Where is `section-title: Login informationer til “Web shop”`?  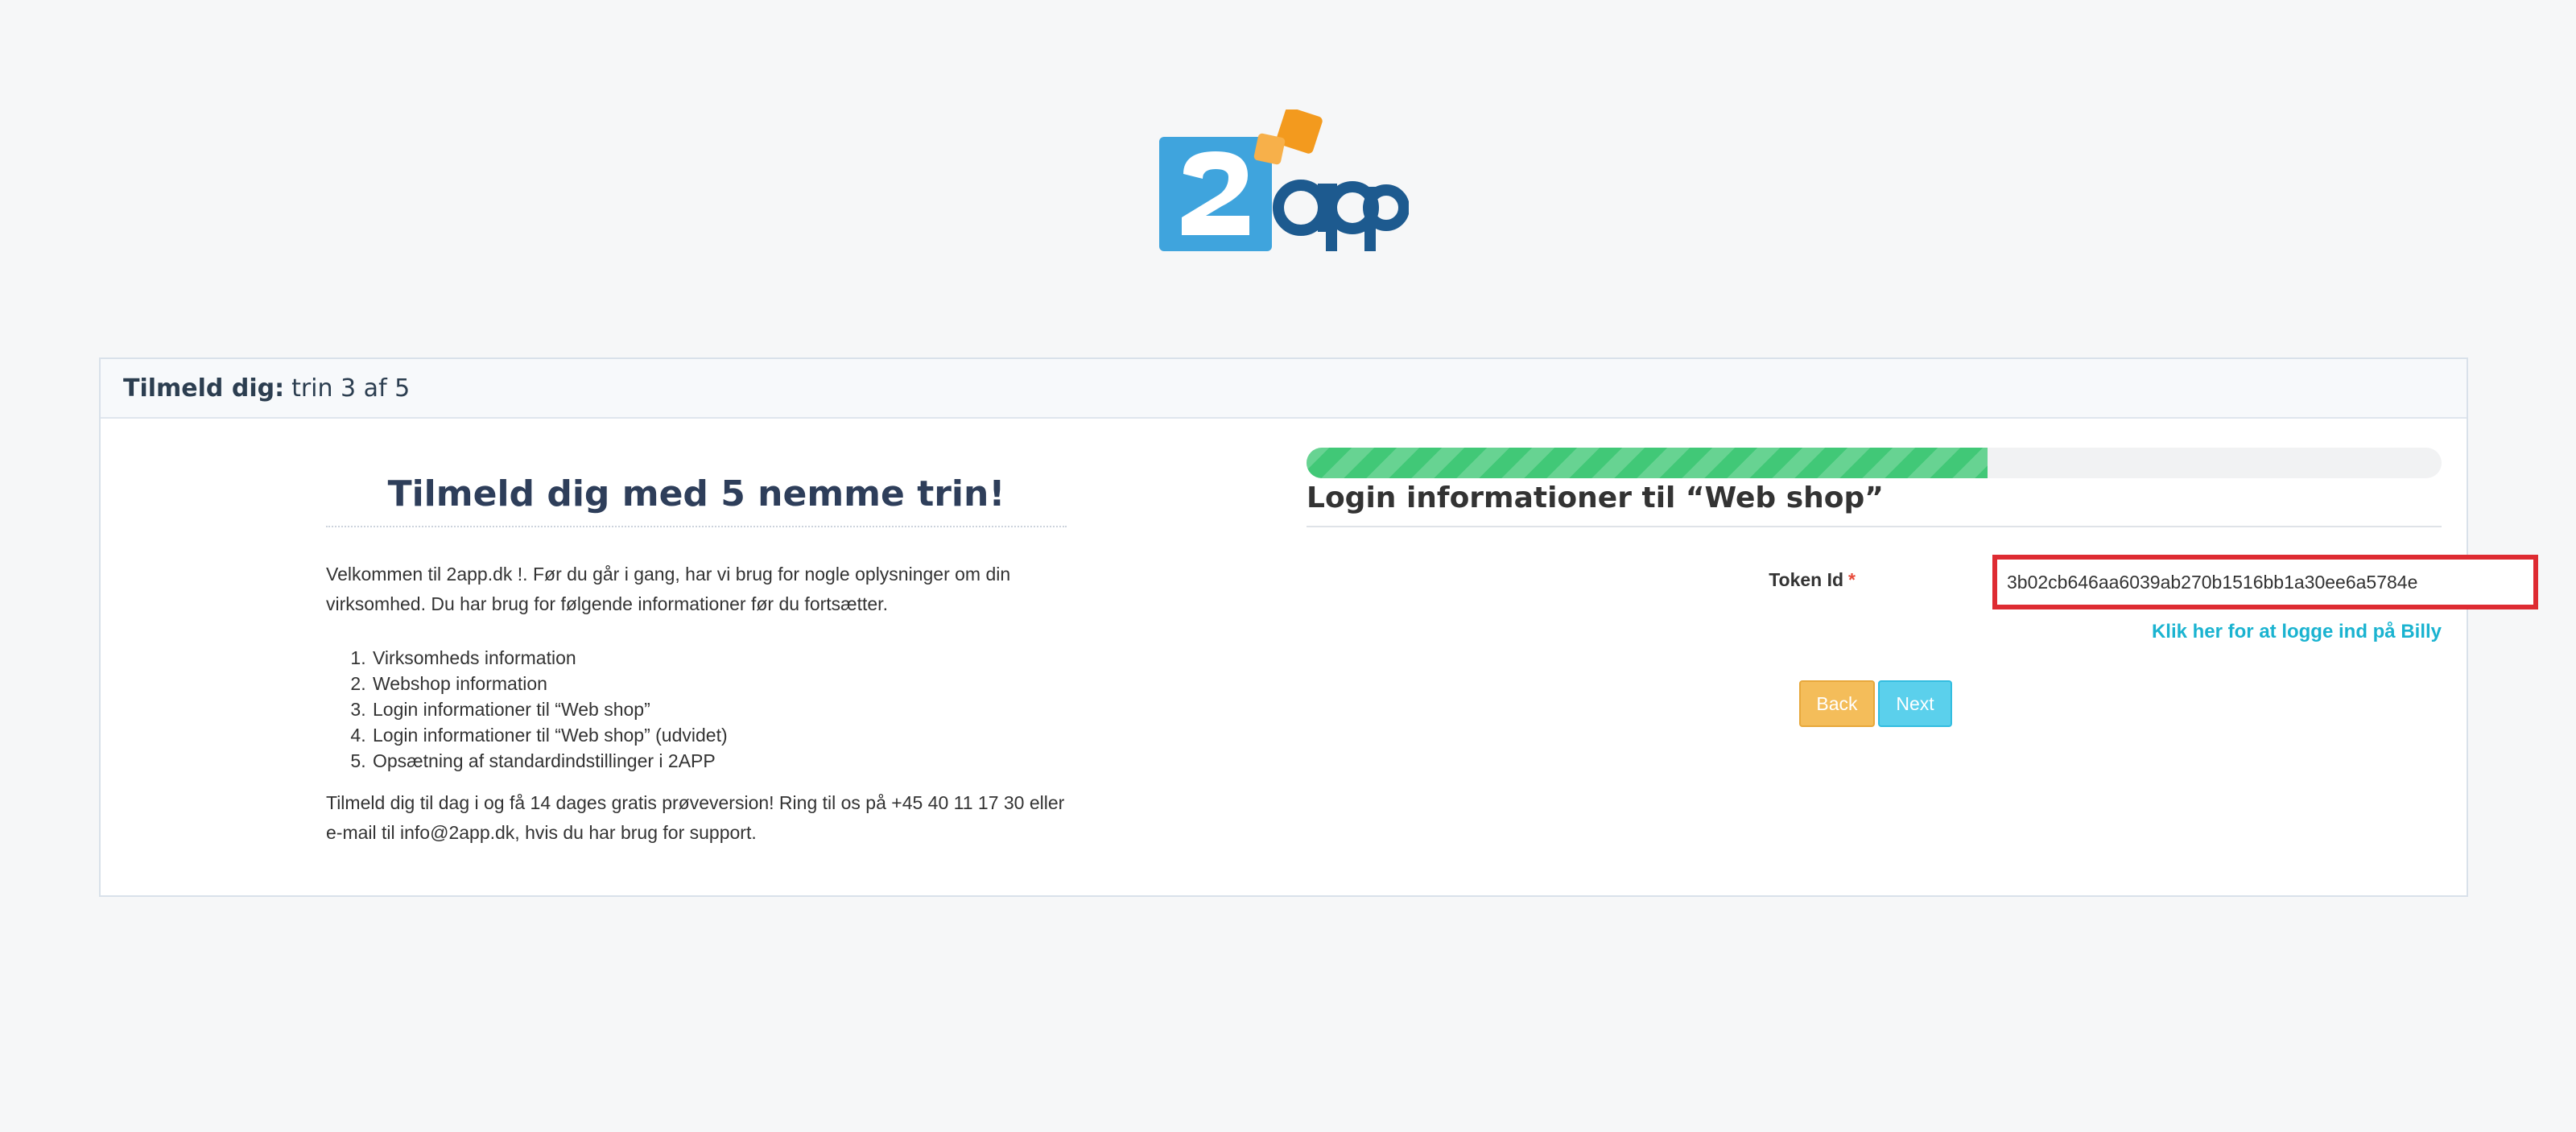
section-title: Login informationer til “Web shop” is located at coordinates (1874, 504).